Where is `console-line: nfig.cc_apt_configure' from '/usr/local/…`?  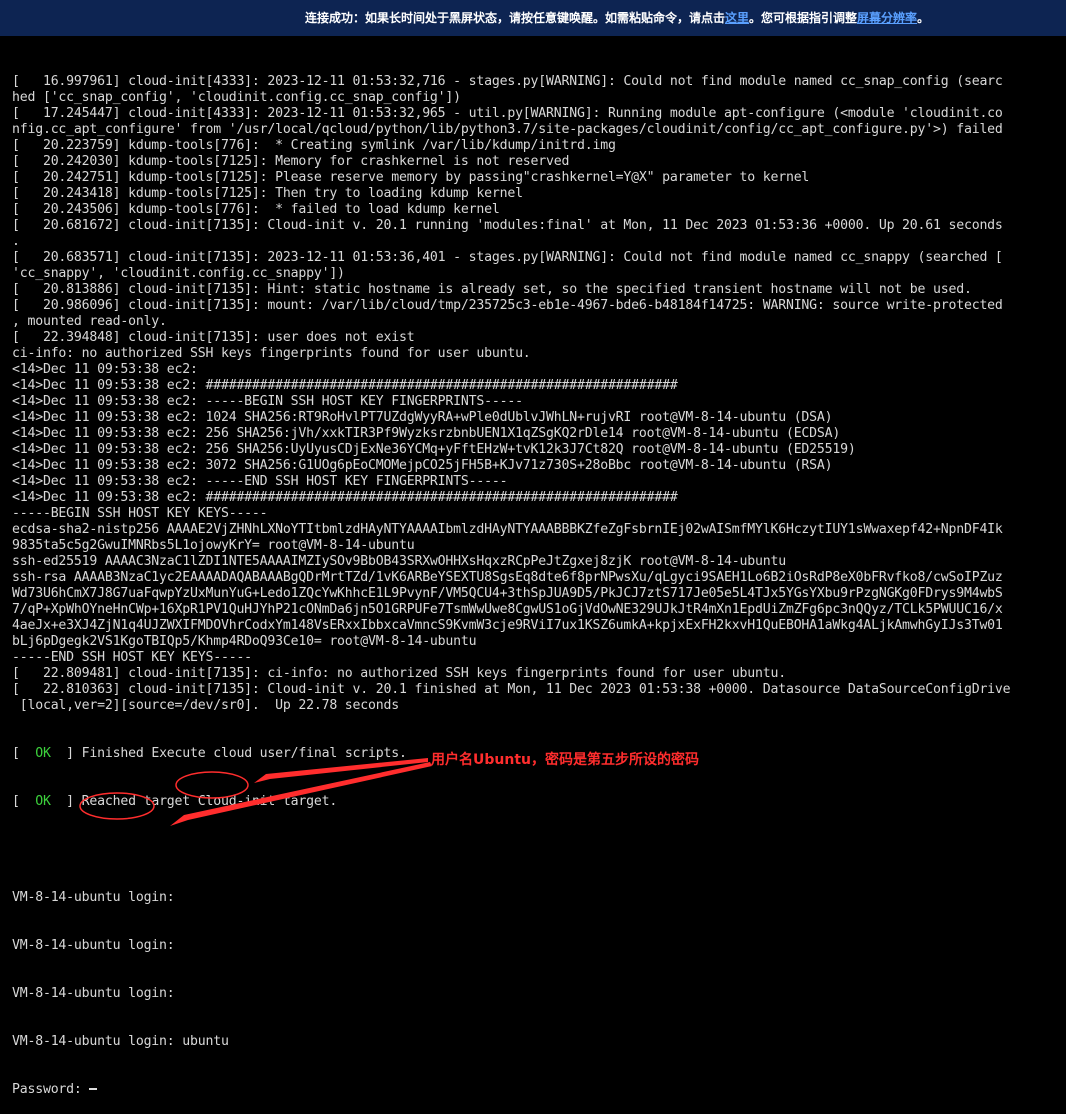
console-line: nfig.cc_apt_configure' from '/usr/local/… is located at coordinates (507, 129).